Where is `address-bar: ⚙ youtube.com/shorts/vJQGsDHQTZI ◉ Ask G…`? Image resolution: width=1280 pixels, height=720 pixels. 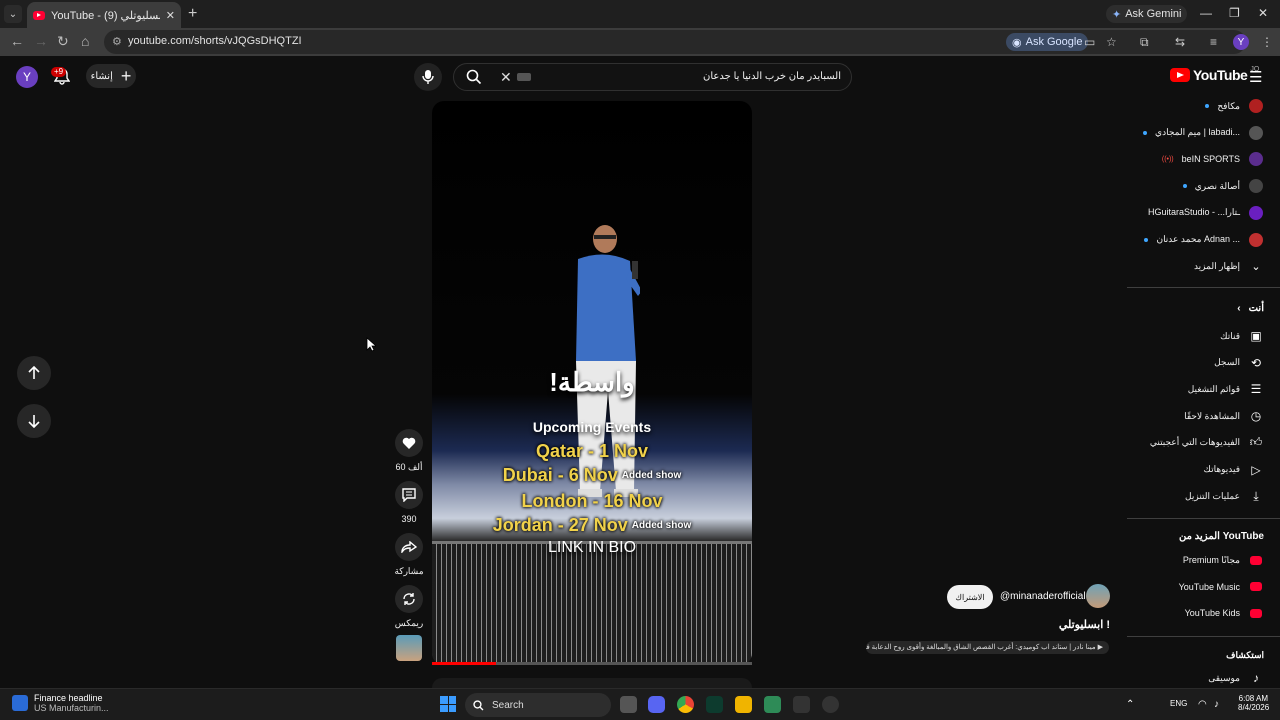 address-bar: ⚙ youtube.com/shorts/vJQGsDHQTZI ◉ Ask G… is located at coordinates (675, 42).